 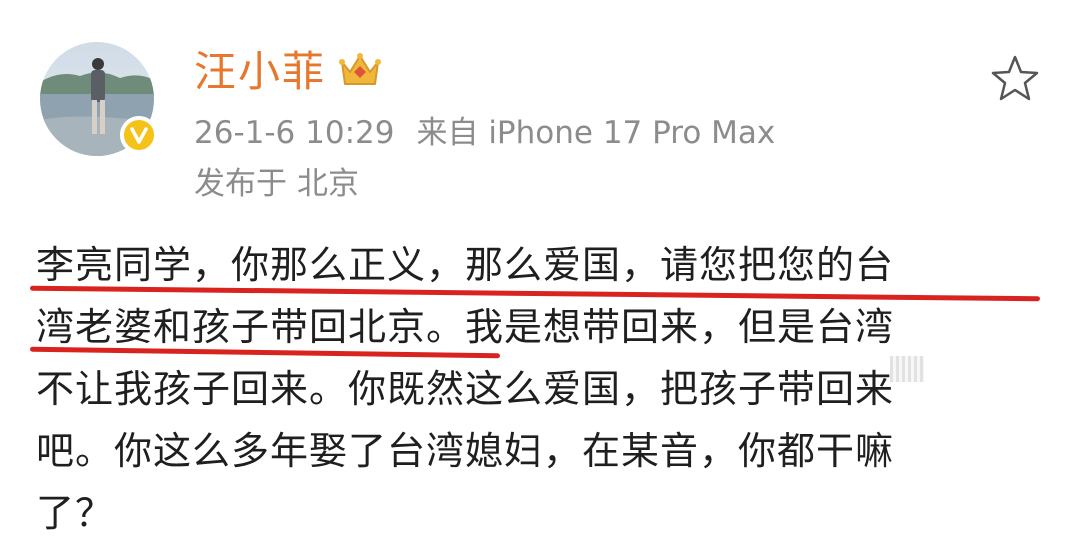 I want to click on post-location: 发布于 北京, so click(x=276, y=184).